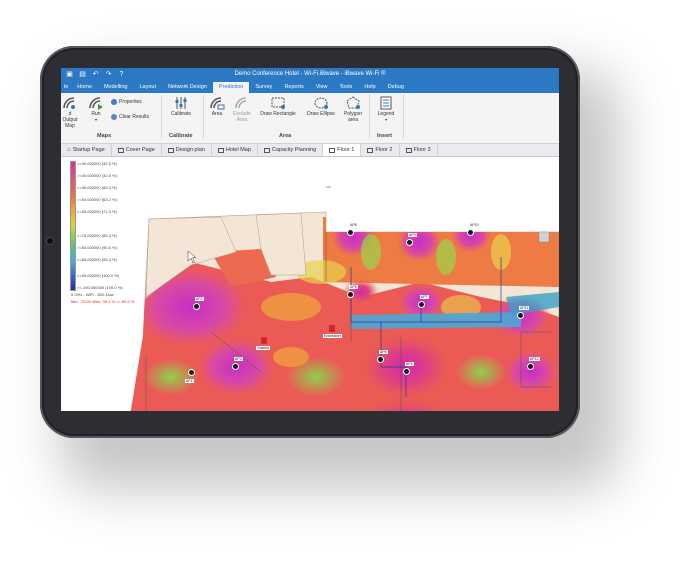 This screenshot has width=700, height=562. I want to click on legend-entry: >=45.000000 (60.4 %), so click(97, 187).